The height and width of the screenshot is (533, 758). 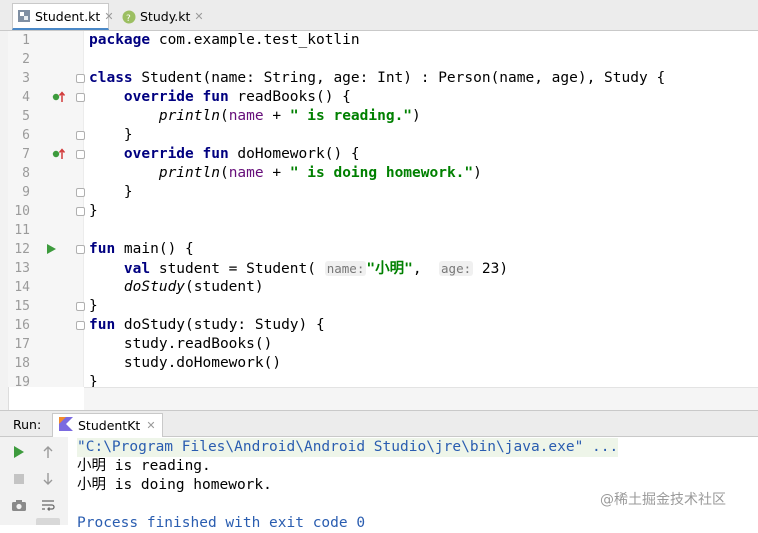 What do you see at coordinates (120, 269) in the screenshot?
I see `code-token: val` at bounding box center [120, 269].